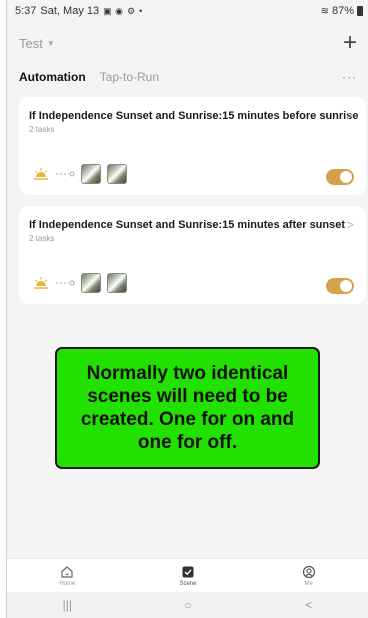 The height and width of the screenshot is (618, 368). I want to click on nav-home: Home, so click(67, 576).